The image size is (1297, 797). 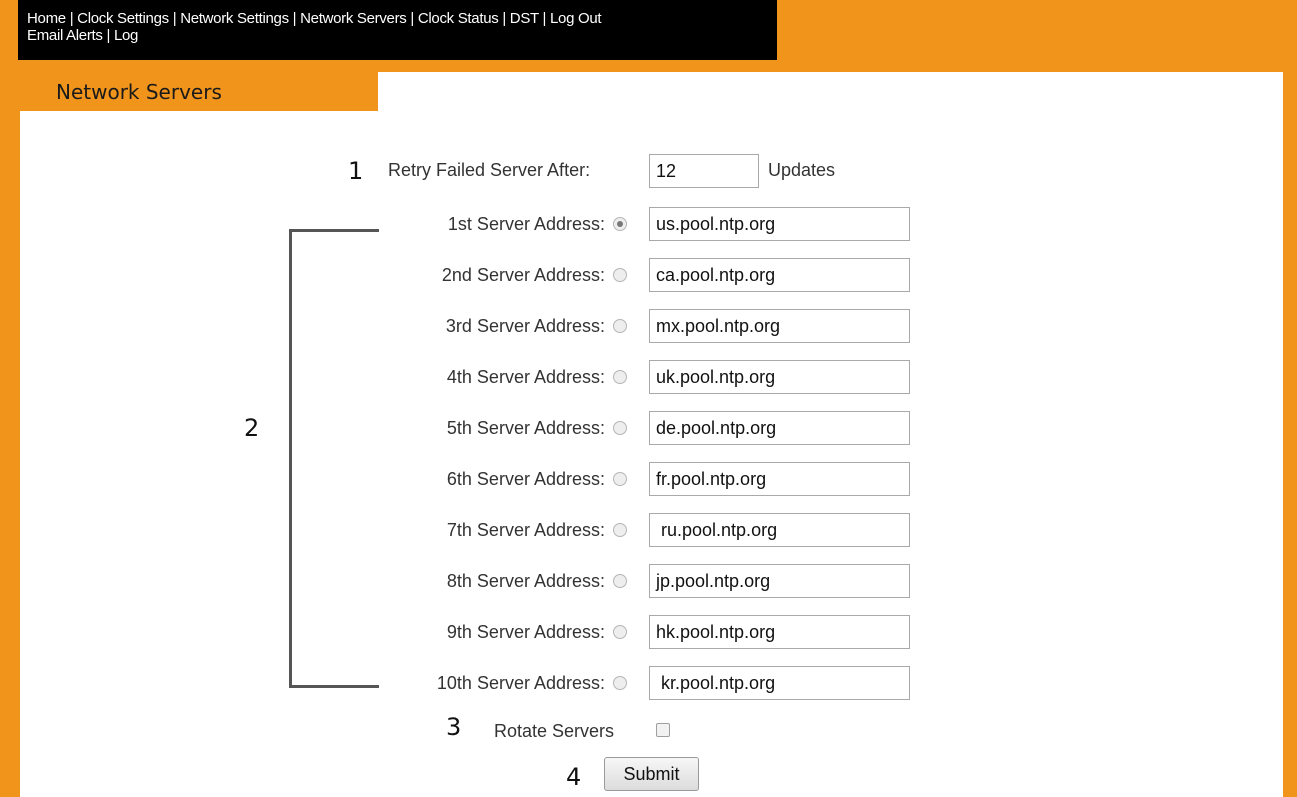 I want to click on retry-unit-row: Updates, so click(x=801, y=170).